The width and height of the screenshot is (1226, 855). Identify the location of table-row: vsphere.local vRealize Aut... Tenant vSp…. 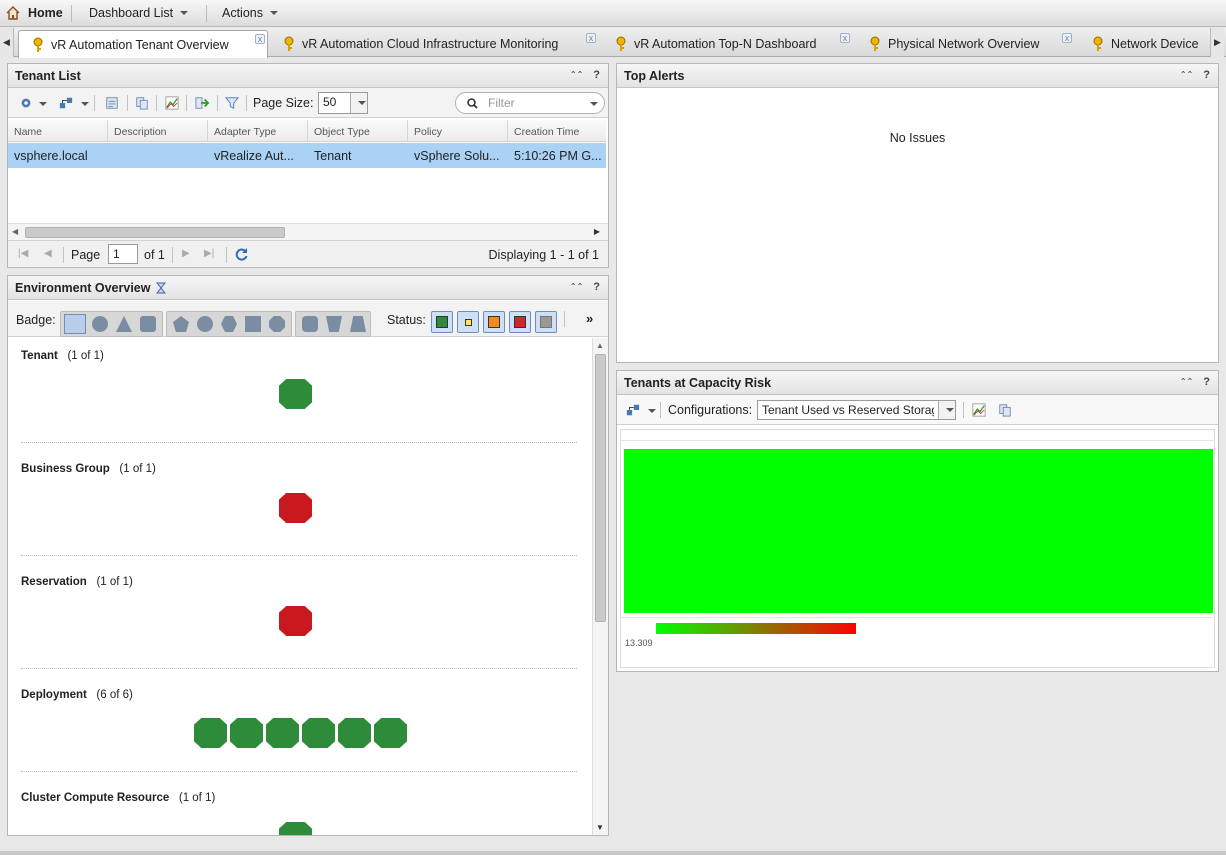
(307, 155).